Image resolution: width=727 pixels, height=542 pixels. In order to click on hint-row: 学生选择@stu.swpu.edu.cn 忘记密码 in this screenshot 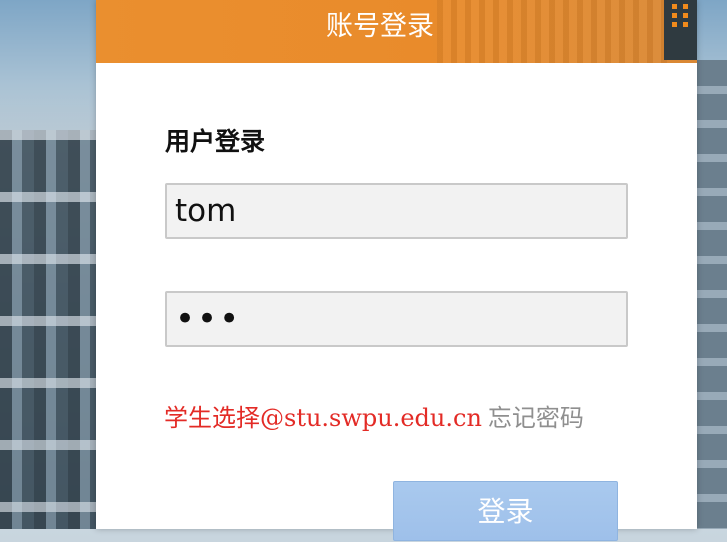, I will do `click(374, 415)`.